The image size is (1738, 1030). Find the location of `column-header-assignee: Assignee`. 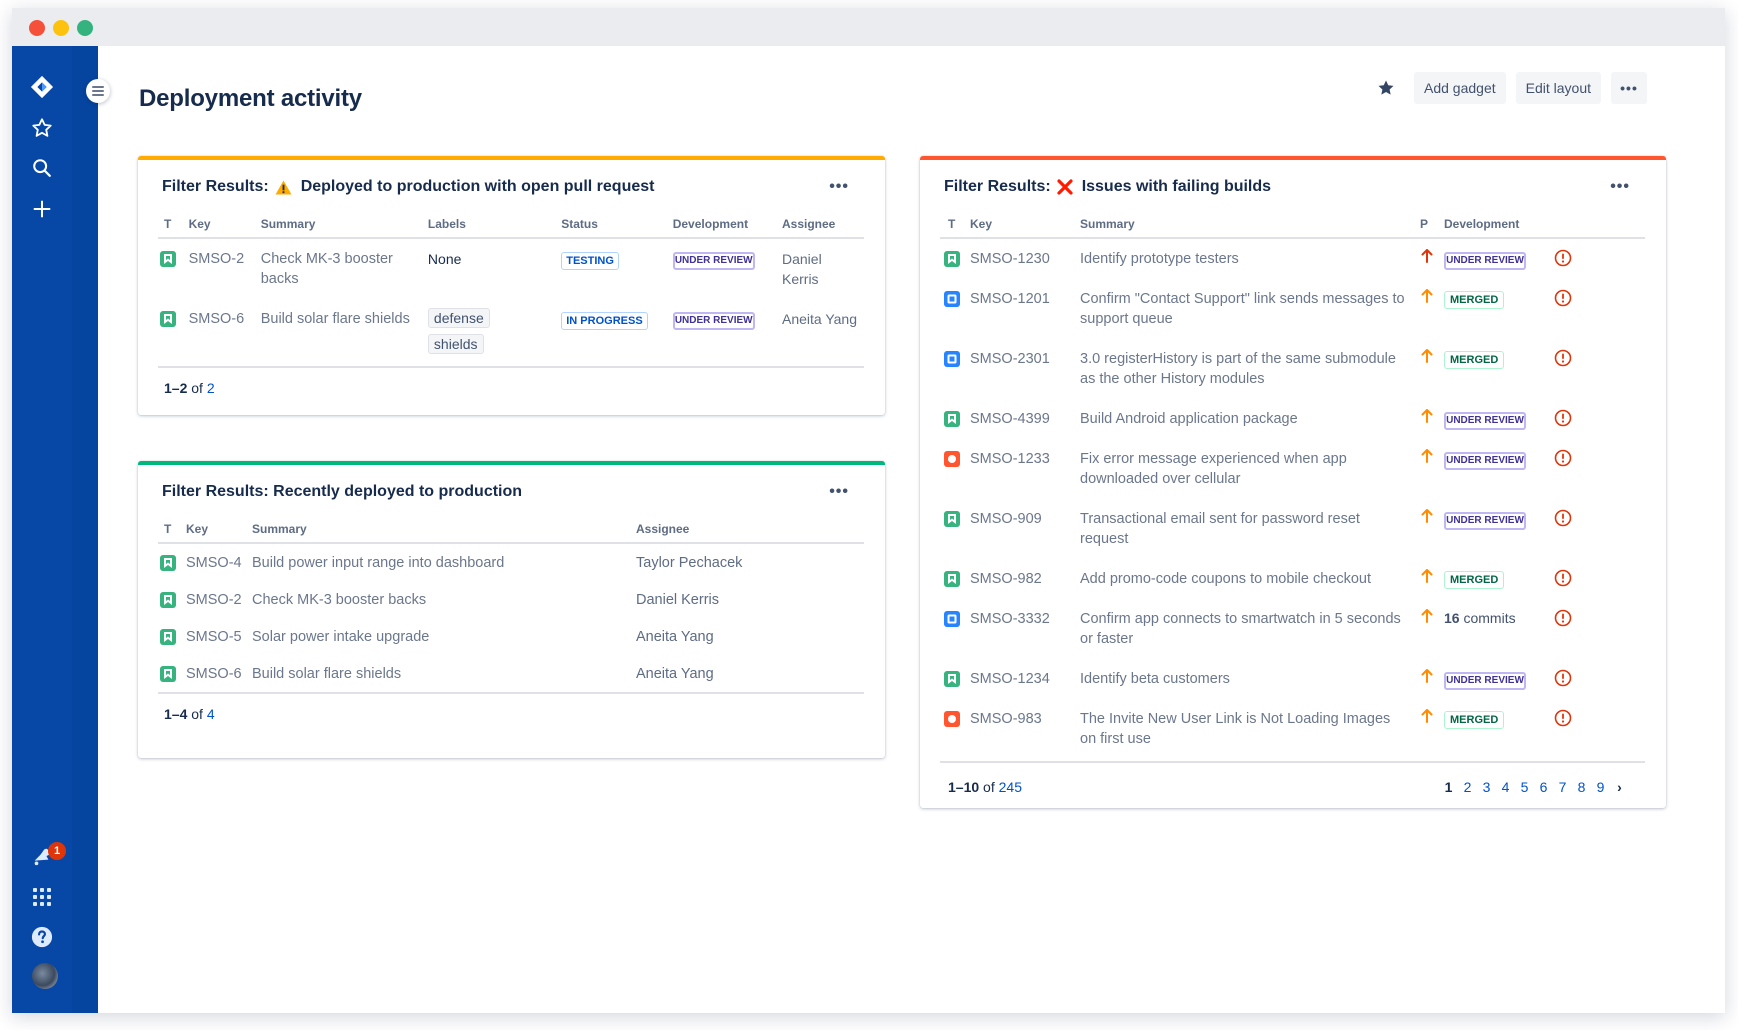

column-header-assignee: Assignee is located at coordinates (750, 531).